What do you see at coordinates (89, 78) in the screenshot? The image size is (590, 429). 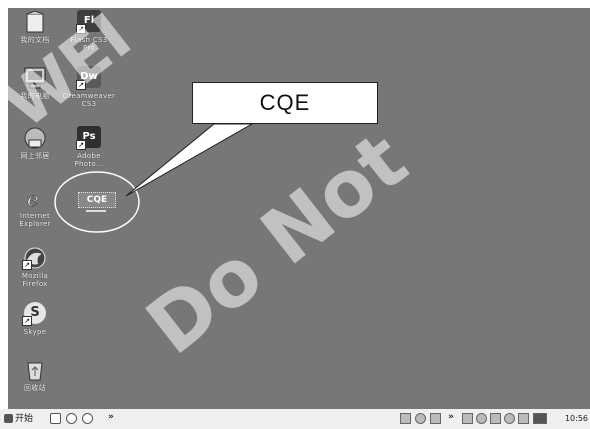 I see `dreamweaver-icon: Dw ↗` at bounding box center [89, 78].